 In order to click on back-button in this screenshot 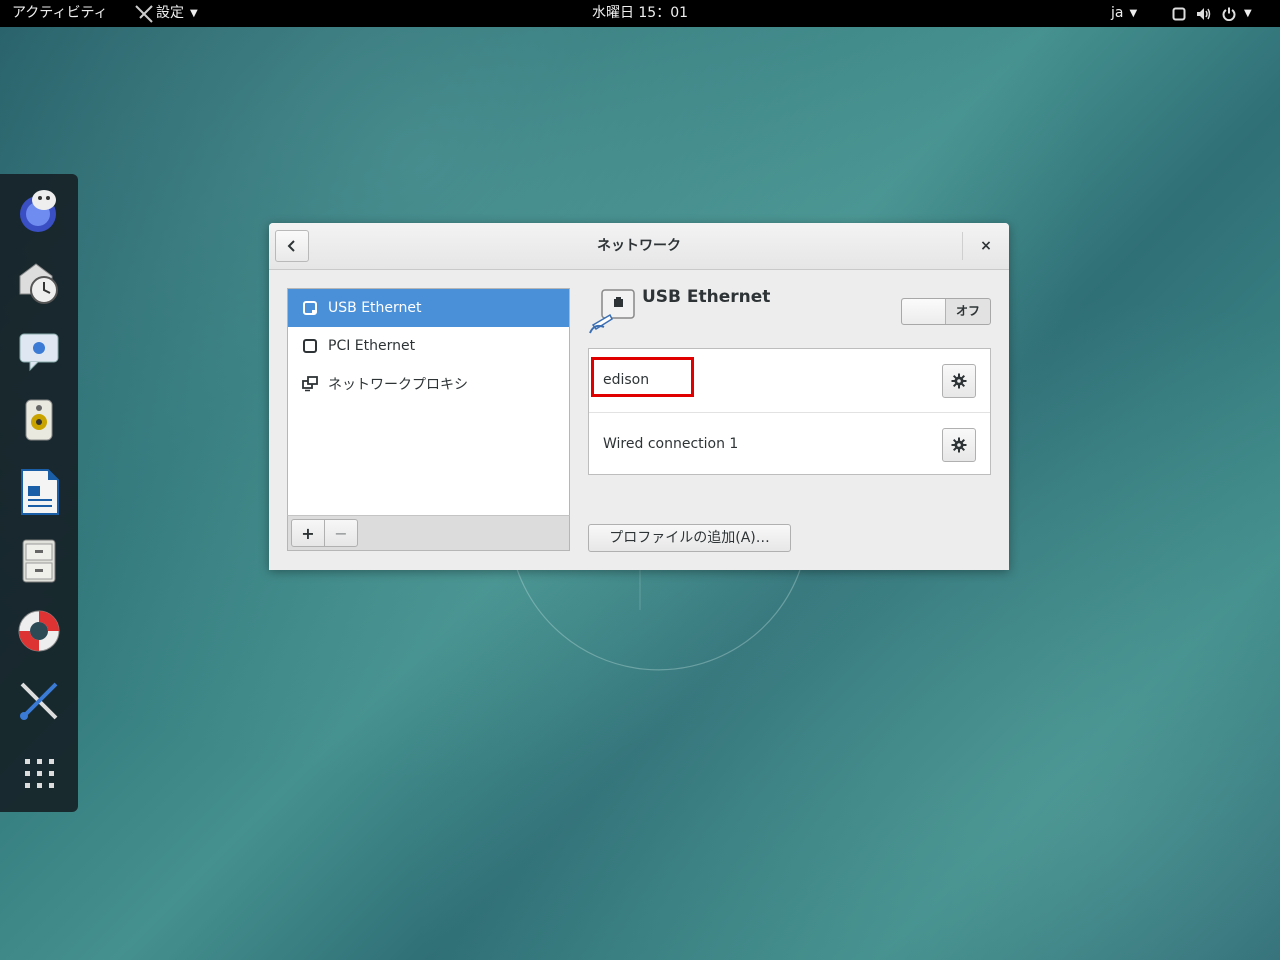, I will do `click(292, 246)`.